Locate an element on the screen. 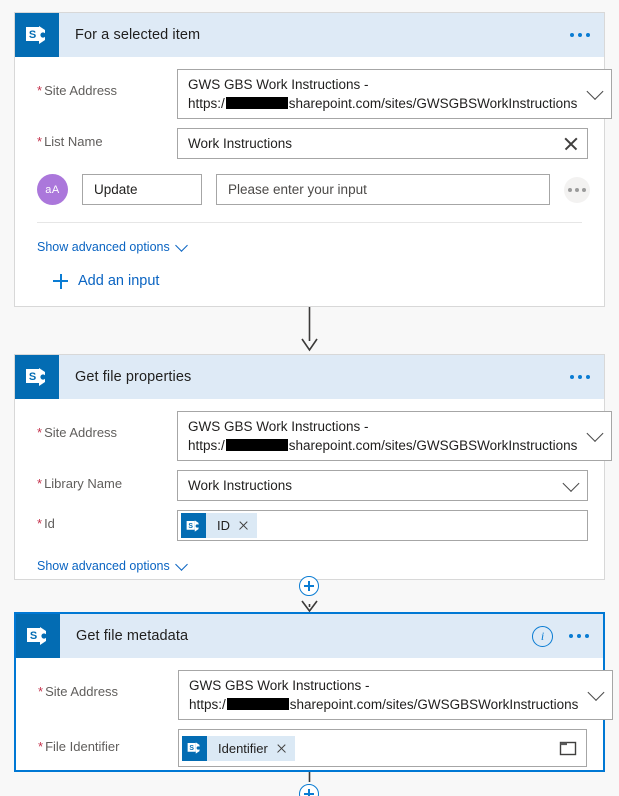 This screenshot has height=796, width=619. add-input-button: Add an input is located at coordinates (87, 281).